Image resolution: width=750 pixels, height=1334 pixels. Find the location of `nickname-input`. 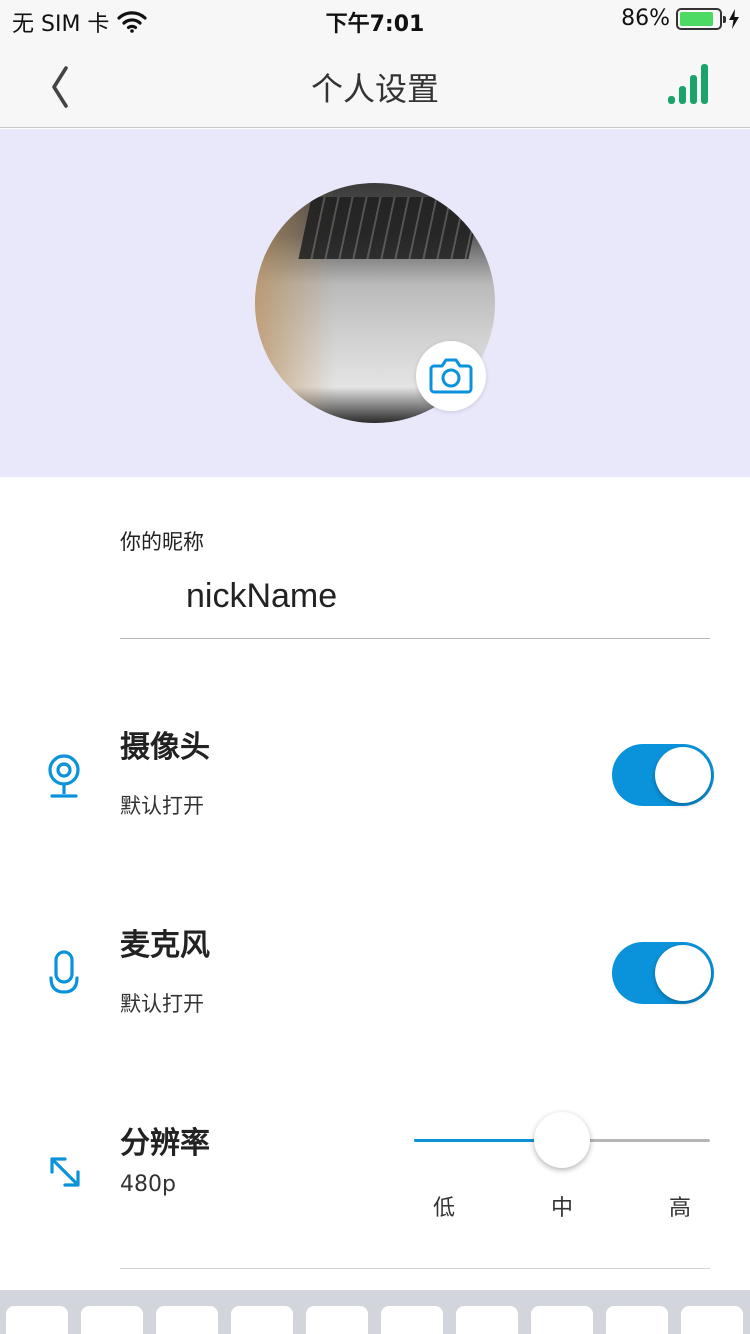

nickname-input is located at coordinates (436, 596).